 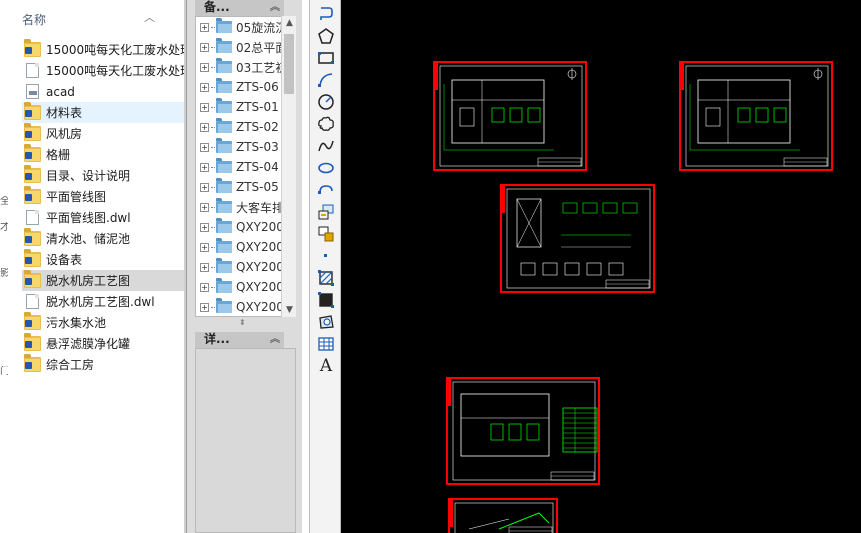 I want to click on tree-folder-label: ZTS-01, so click(x=257, y=107).